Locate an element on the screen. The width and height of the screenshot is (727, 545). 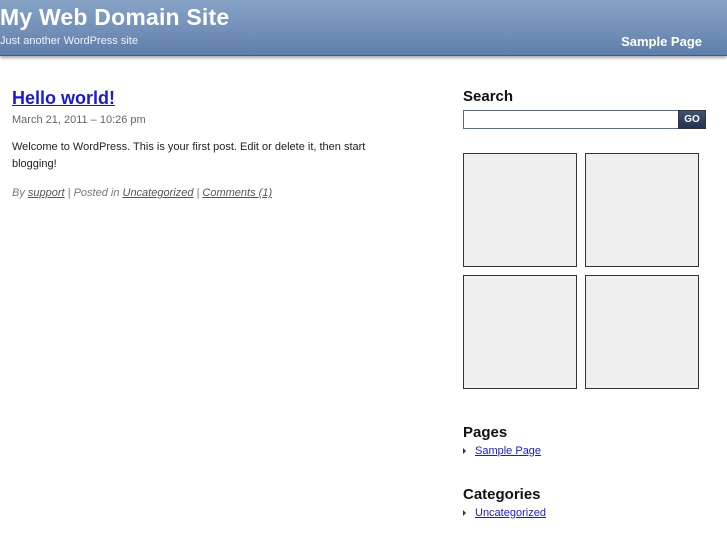
ad-grid is located at coordinates (583, 273).